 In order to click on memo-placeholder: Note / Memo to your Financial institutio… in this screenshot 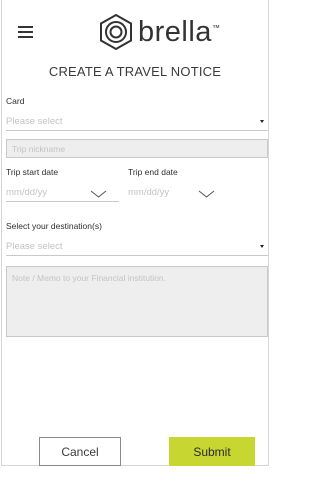, I will do `click(89, 278)`.